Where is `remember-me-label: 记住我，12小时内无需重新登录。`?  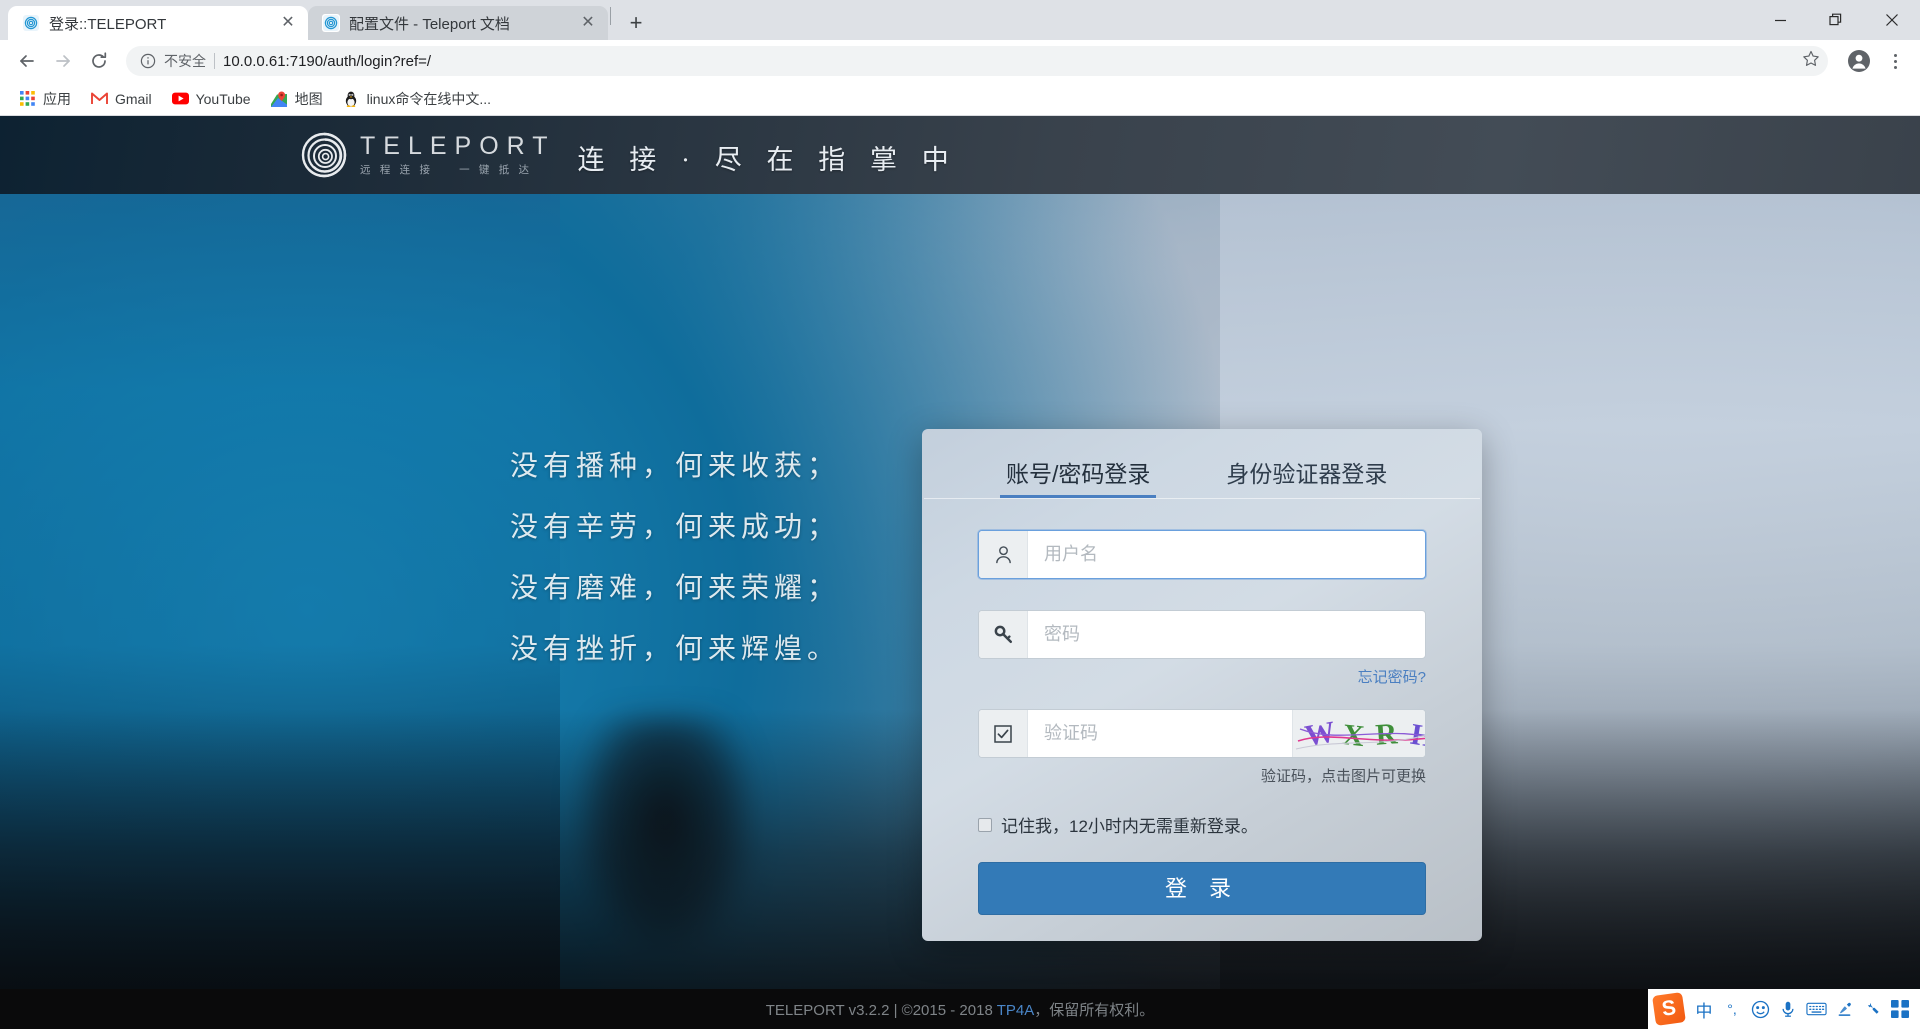
remember-me-label: 记住我，12小时内无需重新登录。 is located at coordinates (1129, 826).